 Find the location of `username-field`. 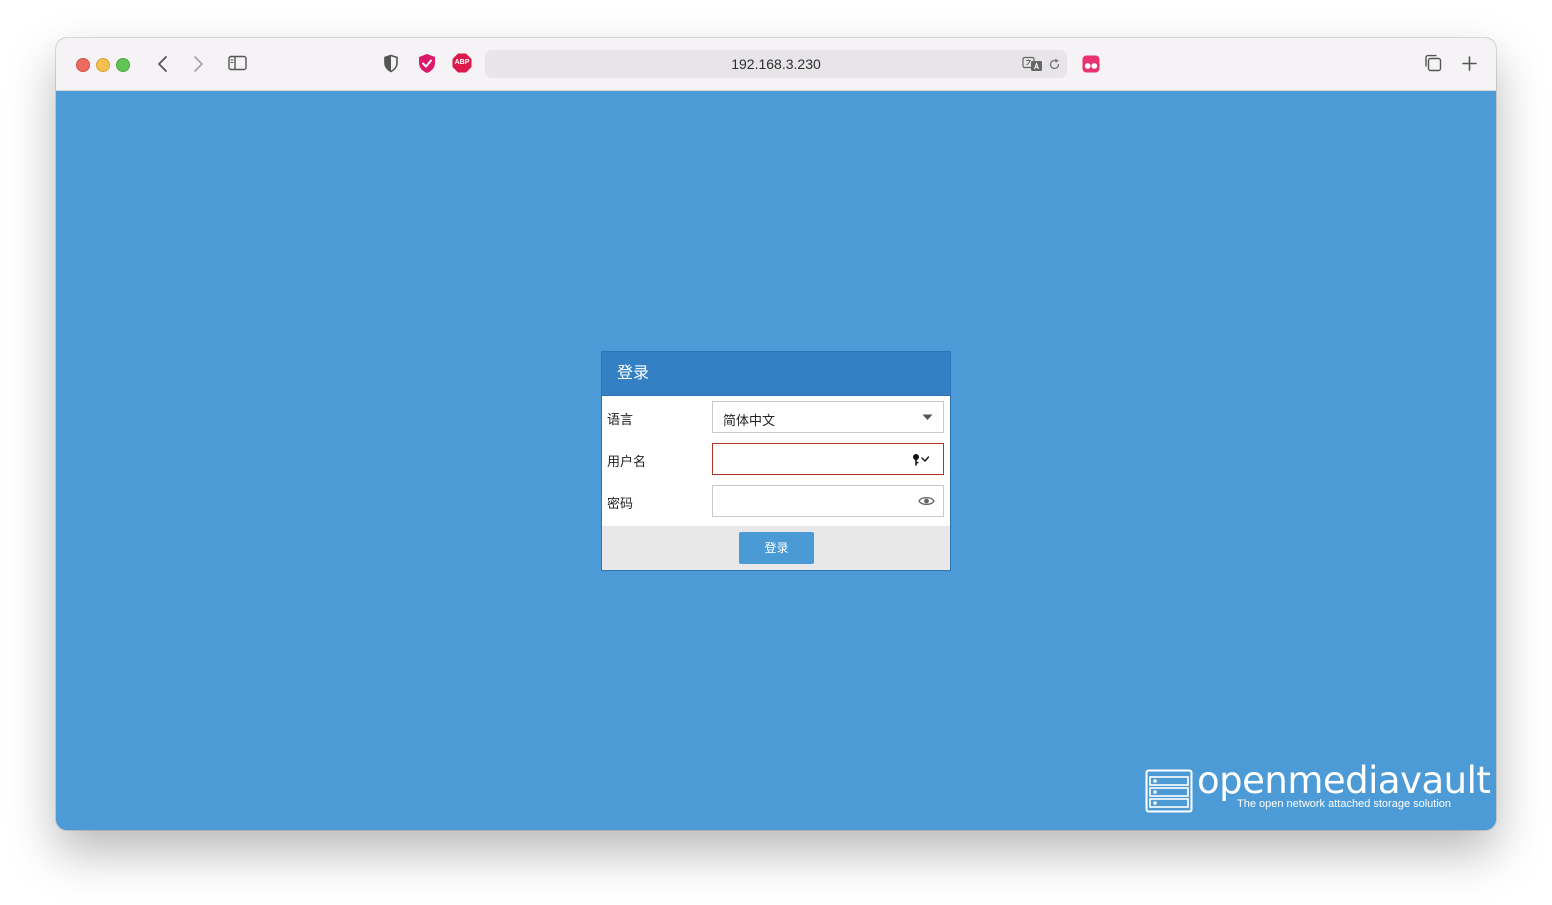

username-field is located at coordinates (828, 459).